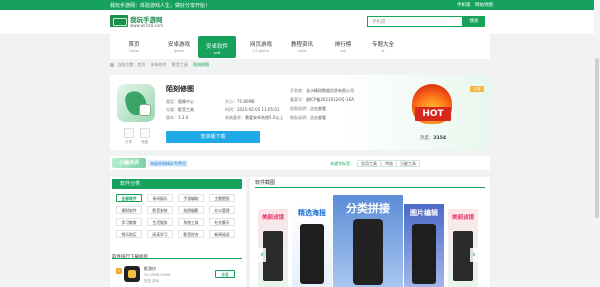 Image resolution: width=600 pixels, height=287 pixels. I want to click on rank-number: 1, so click(119, 271).